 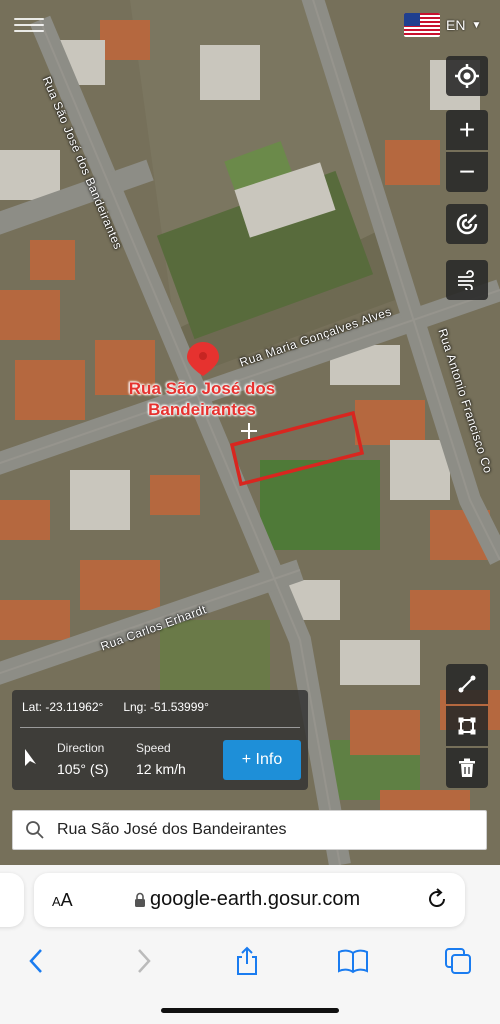 I want to click on minus-icon: −, so click(x=467, y=171).